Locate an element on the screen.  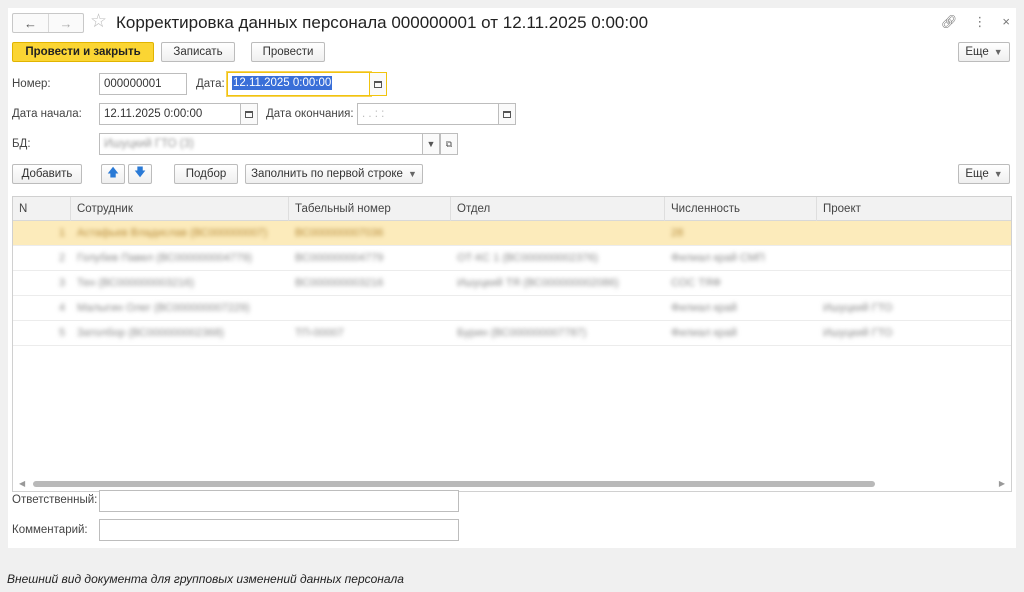
column-header: Численность is located at coordinates (741, 209).